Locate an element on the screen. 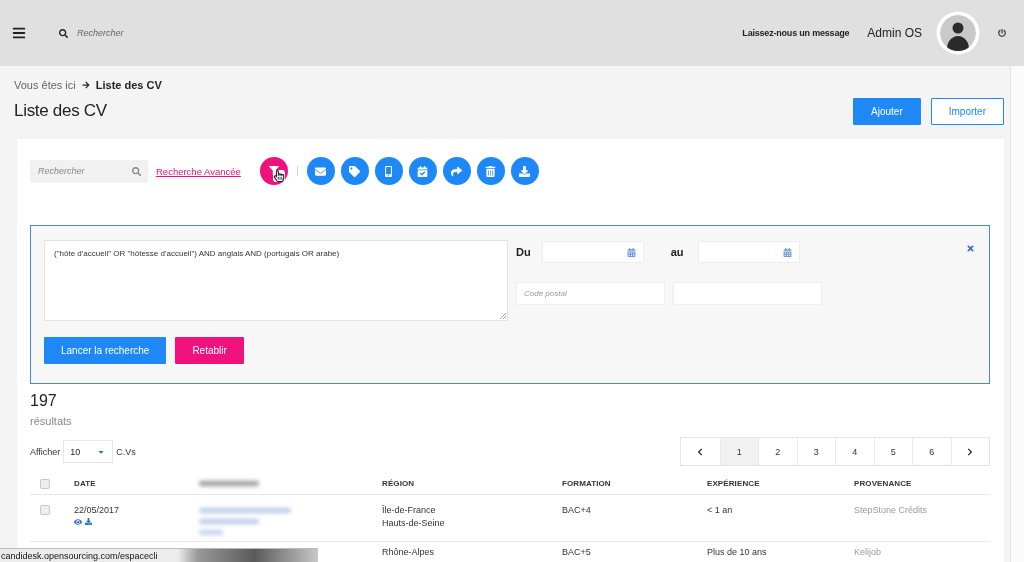 This screenshot has width=1024, height=562. status-url: candidesk.opensourcing.com/espacecli is located at coordinates (79, 555).